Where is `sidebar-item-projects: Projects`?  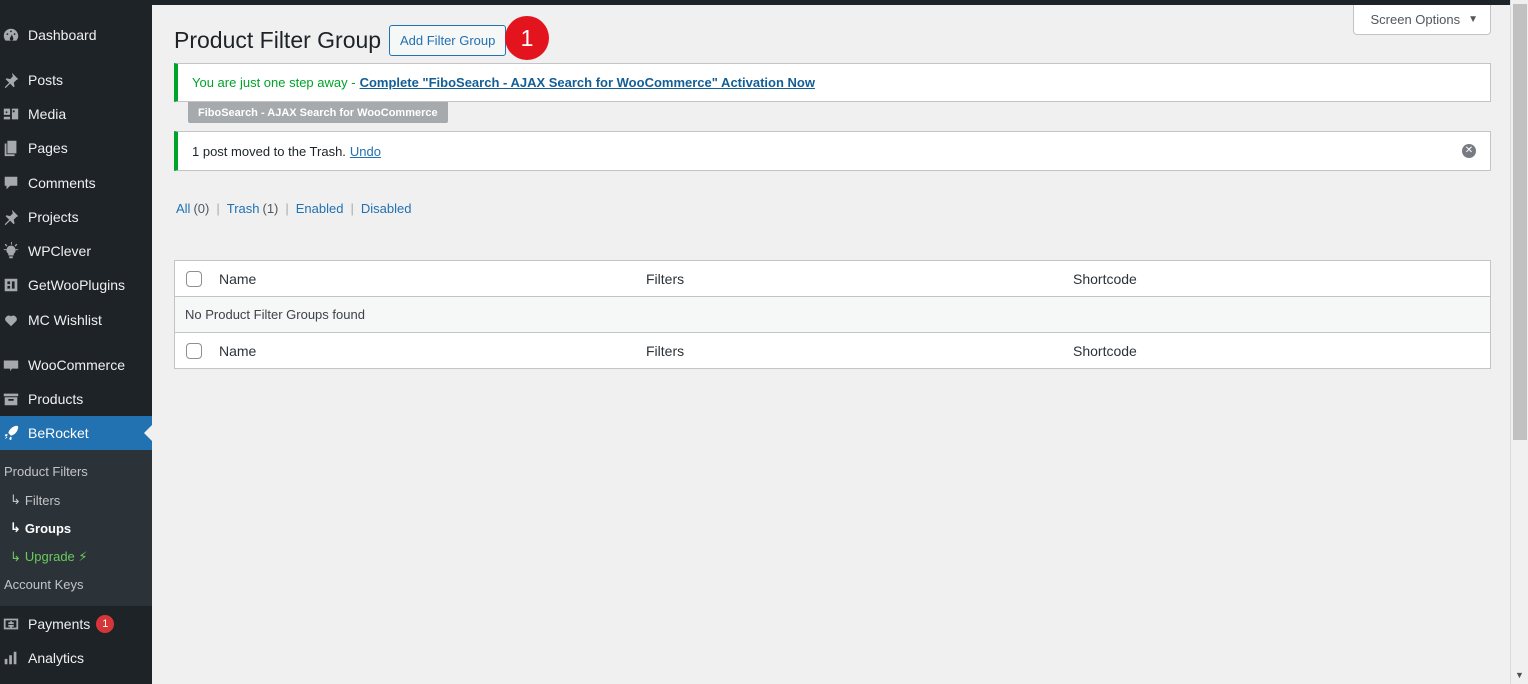
sidebar-item-projects: Projects is located at coordinates (76, 217).